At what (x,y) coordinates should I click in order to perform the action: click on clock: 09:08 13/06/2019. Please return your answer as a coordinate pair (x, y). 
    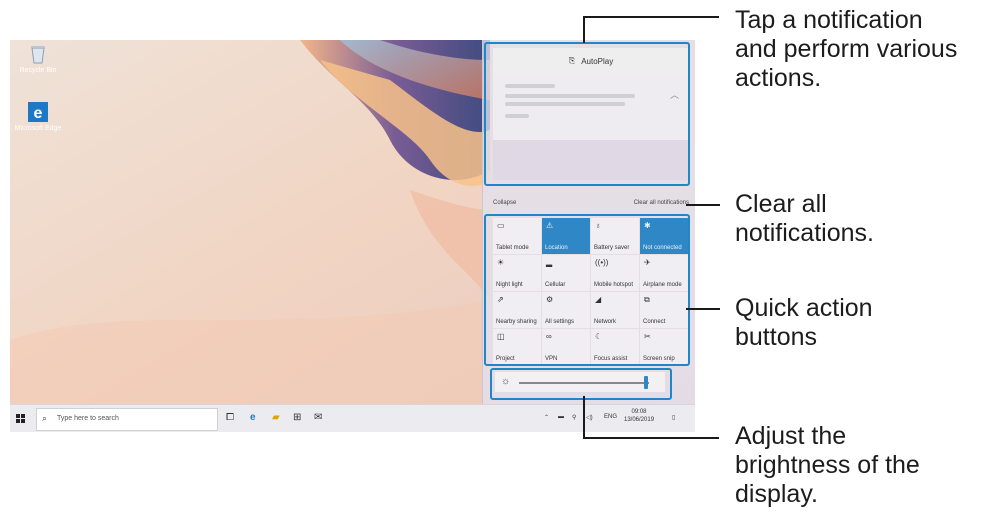
    Looking at the image, I should click on (639, 416).